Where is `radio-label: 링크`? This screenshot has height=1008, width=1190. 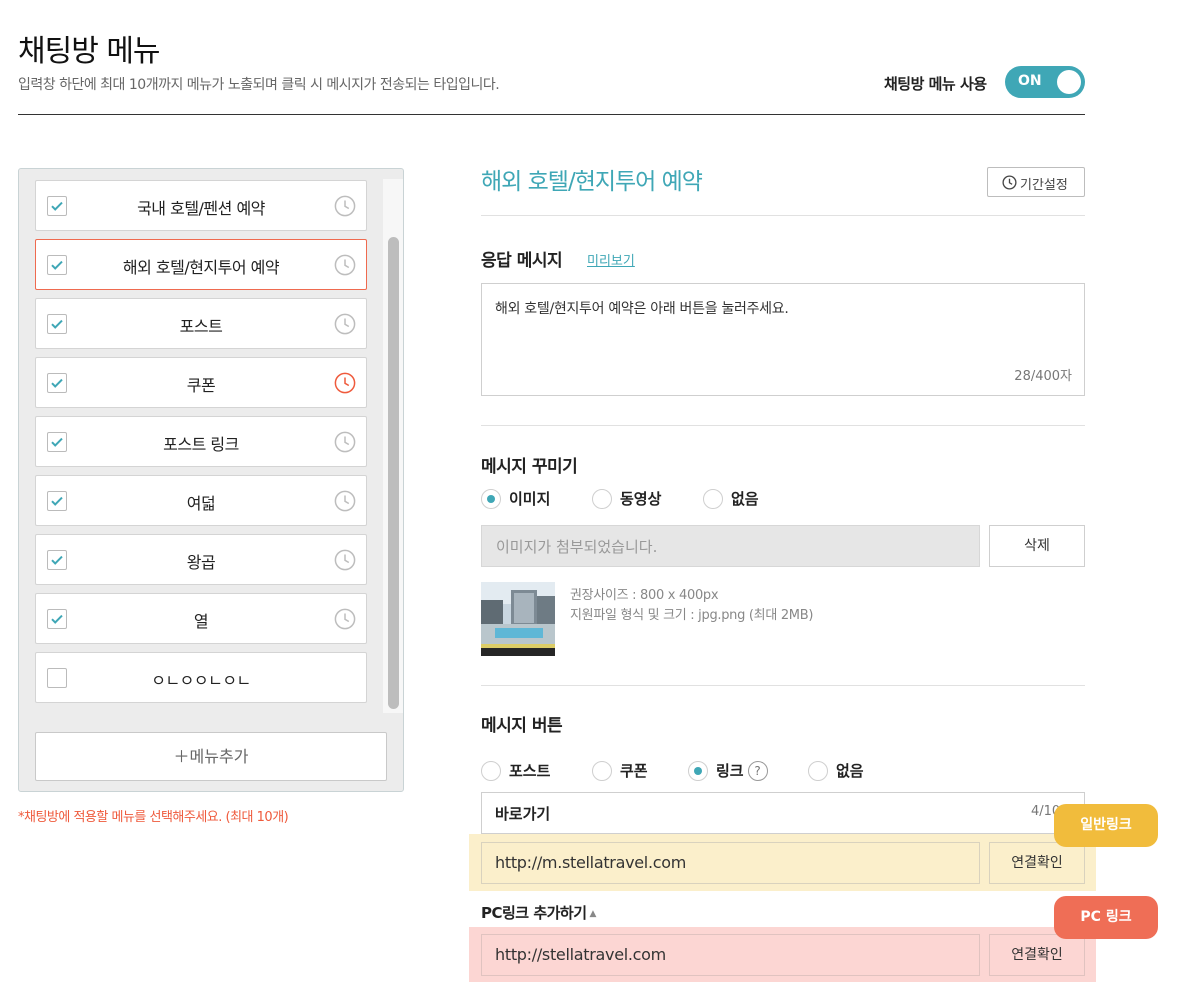
radio-label: 링크 is located at coordinates (730, 771).